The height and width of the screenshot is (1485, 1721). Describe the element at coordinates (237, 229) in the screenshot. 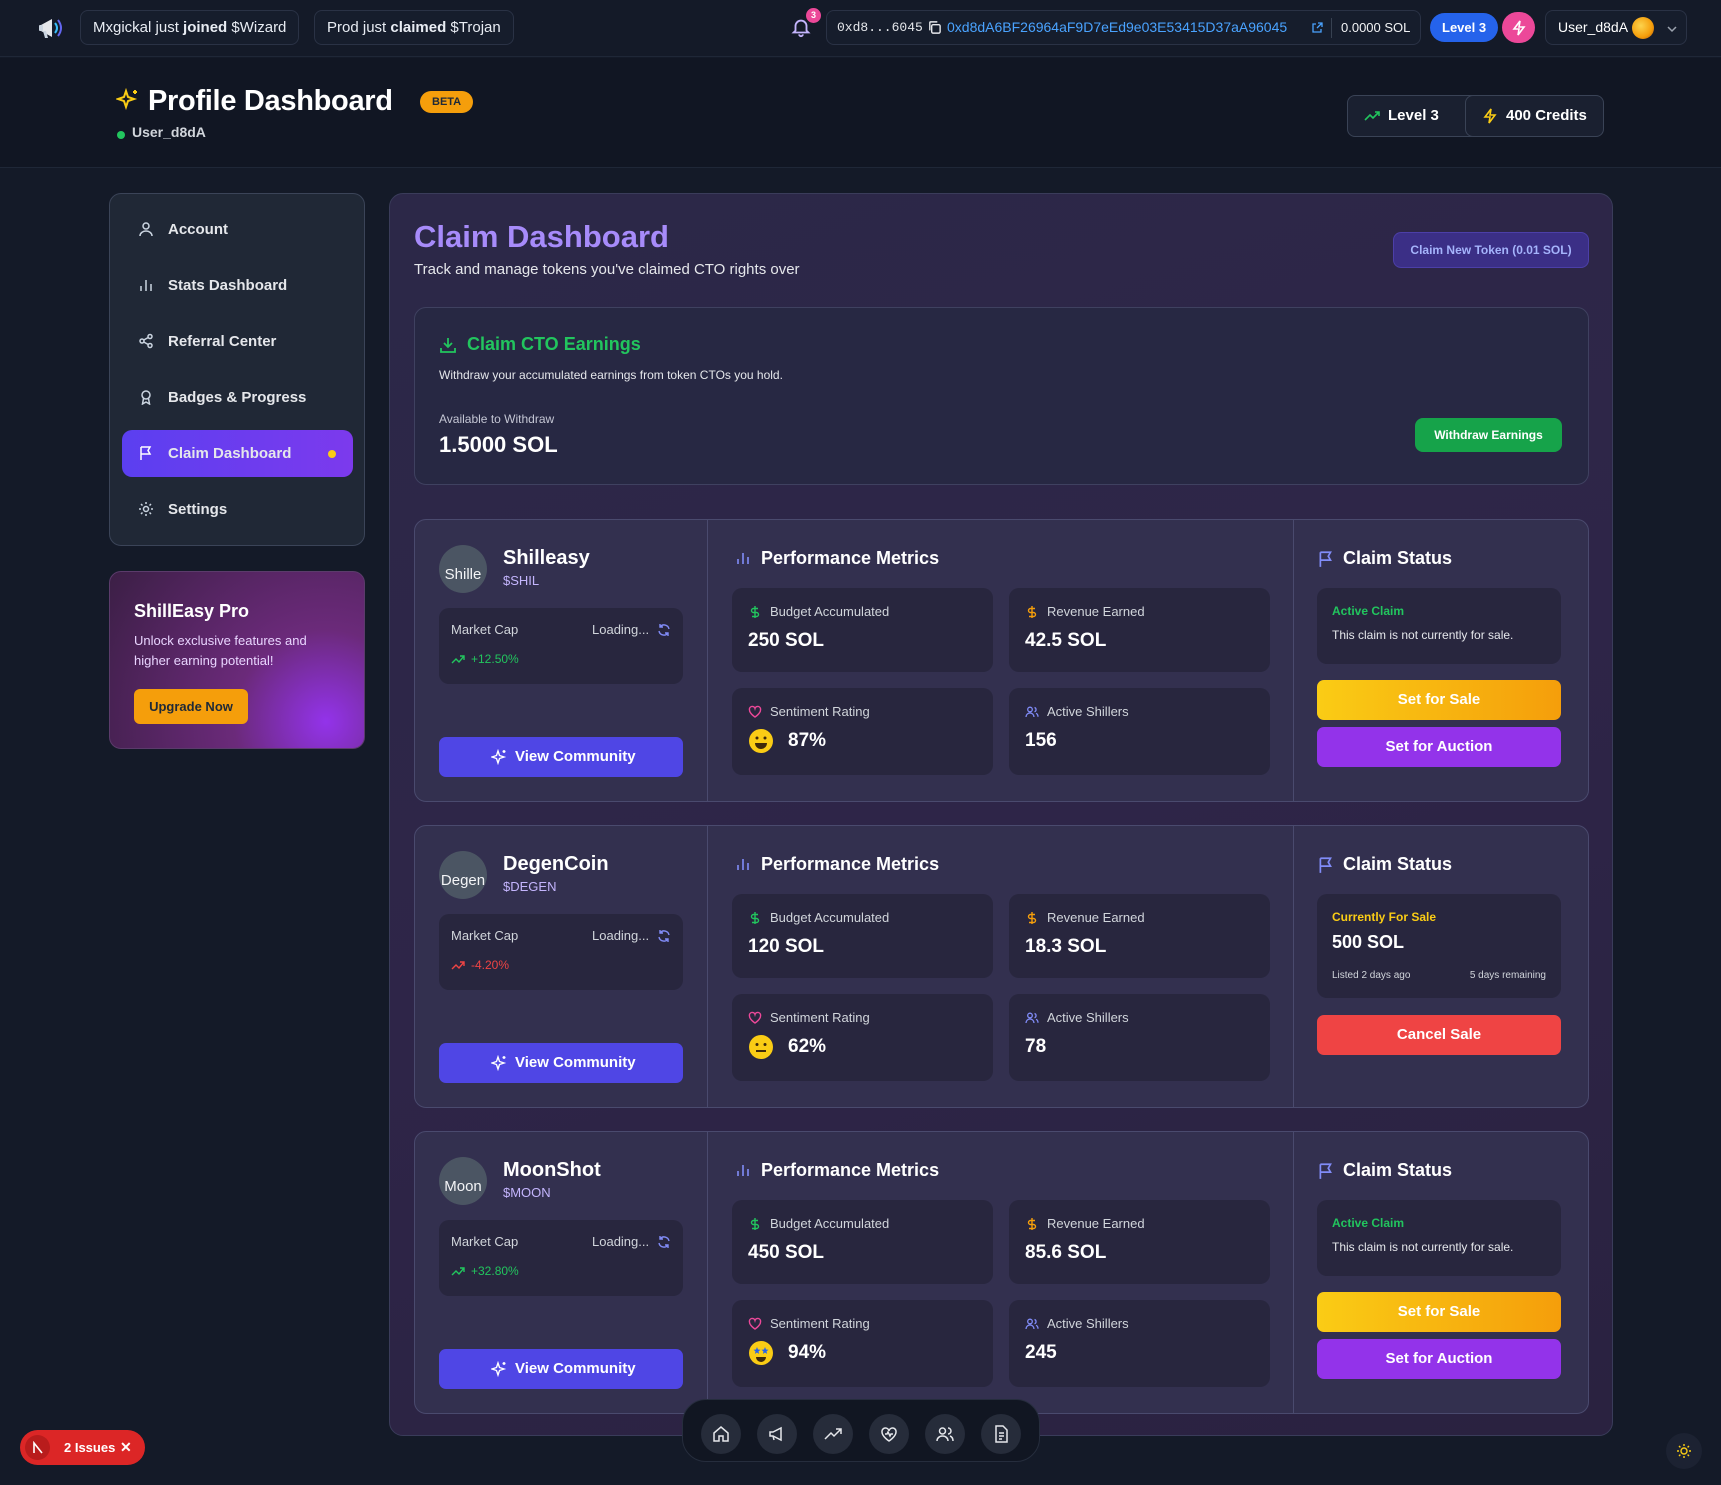

I see `sidebar-item-account: Account` at that location.